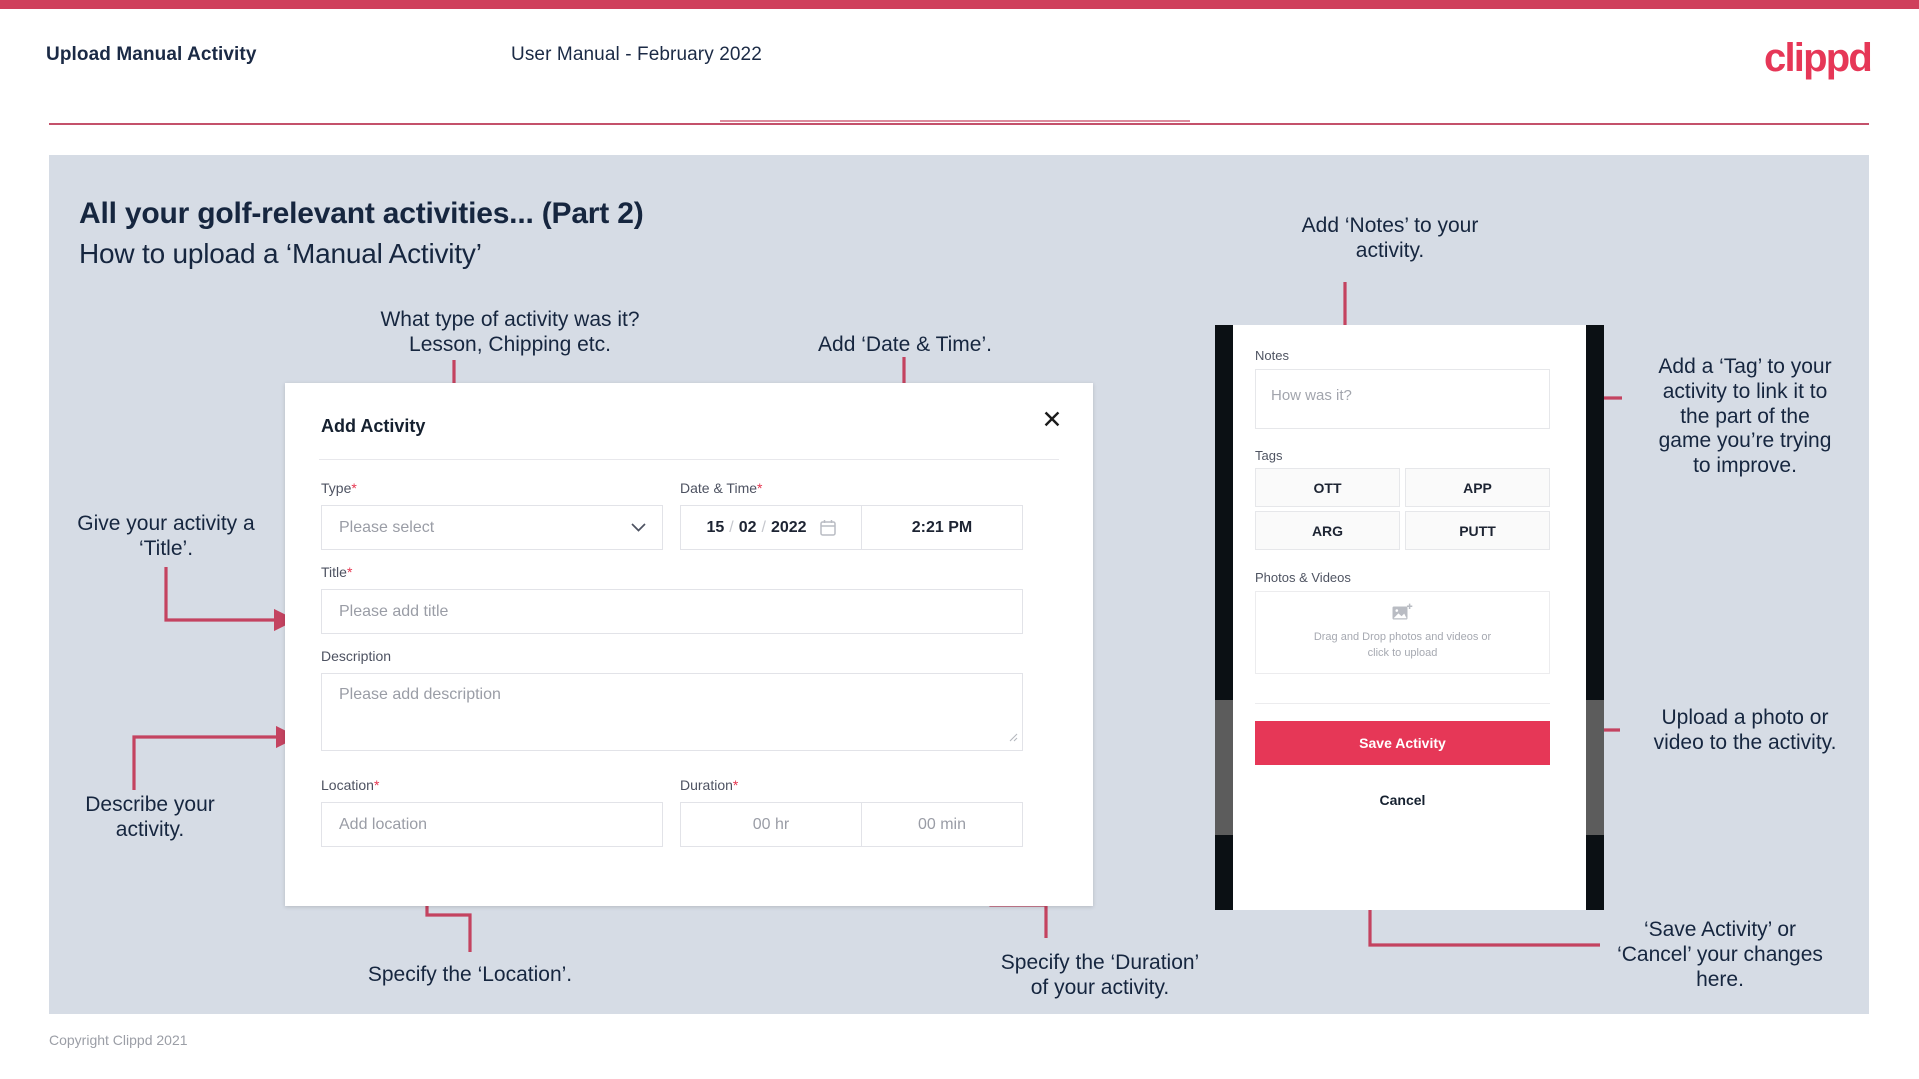 This screenshot has width=1919, height=1079. I want to click on duration-label: Duration*, so click(709, 785).